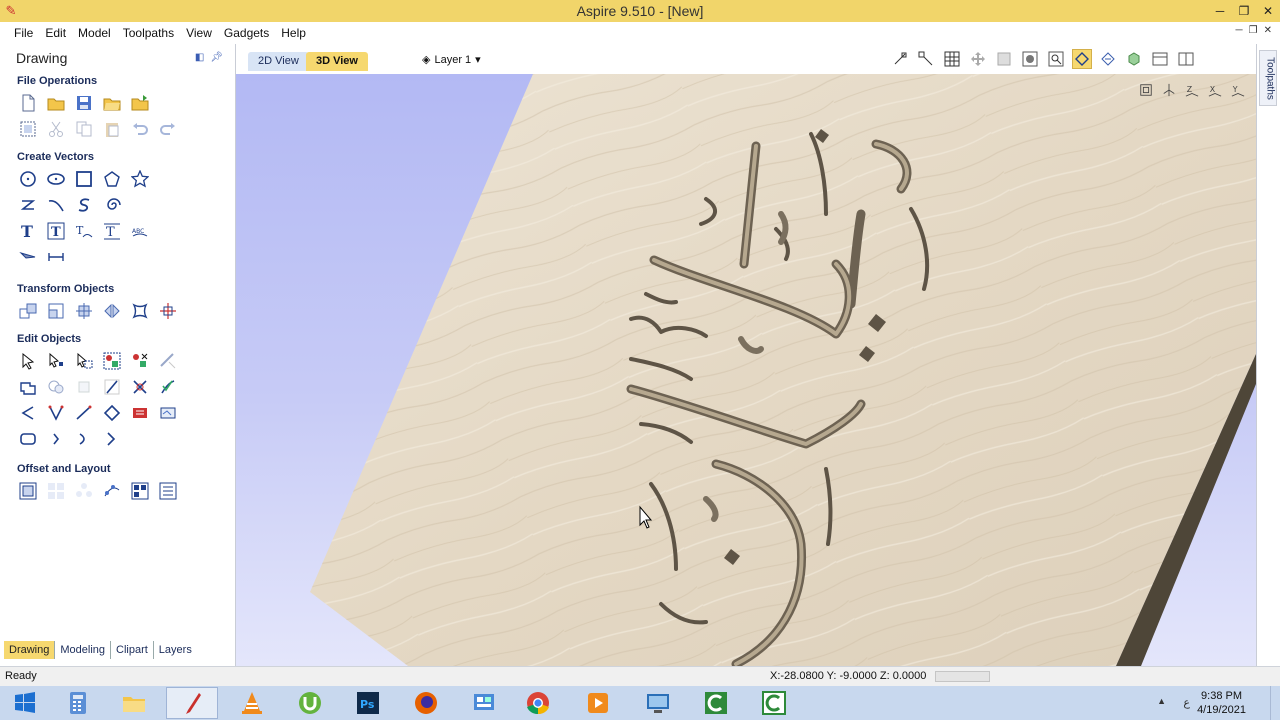 This screenshot has height=720, width=1280. I want to click on show-toolpaths-icon, so click(1108, 59).